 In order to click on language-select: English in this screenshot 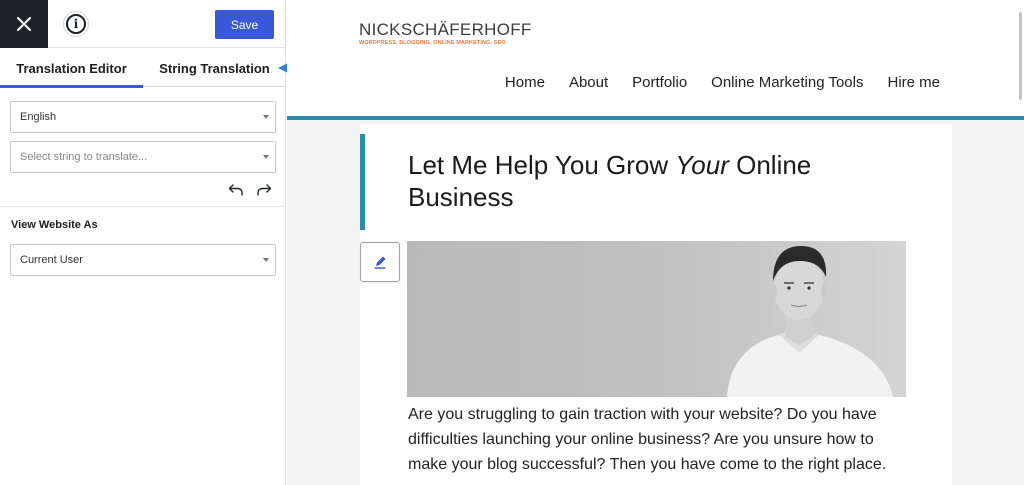, I will do `click(143, 117)`.